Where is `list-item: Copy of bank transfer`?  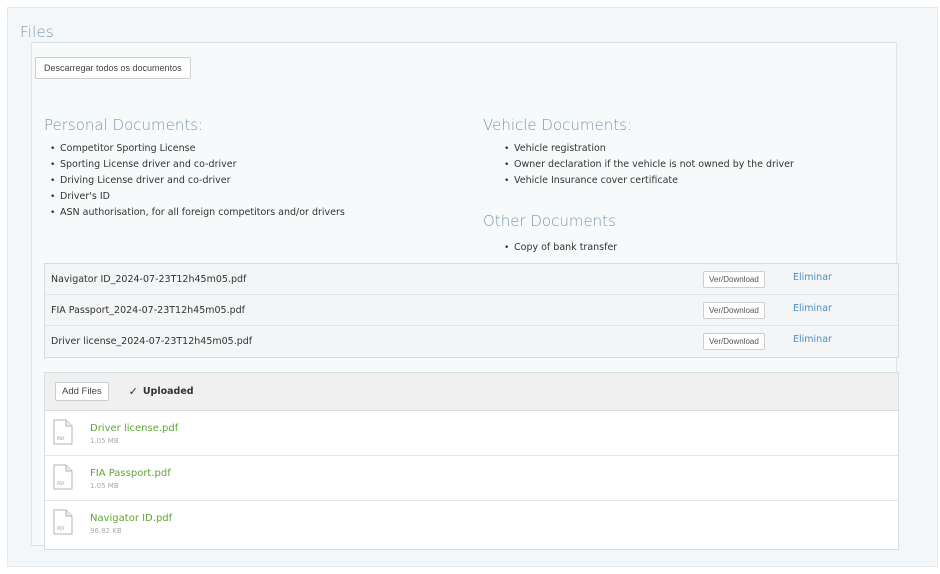
list-item: Copy of bank transfer is located at coordinates (560, 248).